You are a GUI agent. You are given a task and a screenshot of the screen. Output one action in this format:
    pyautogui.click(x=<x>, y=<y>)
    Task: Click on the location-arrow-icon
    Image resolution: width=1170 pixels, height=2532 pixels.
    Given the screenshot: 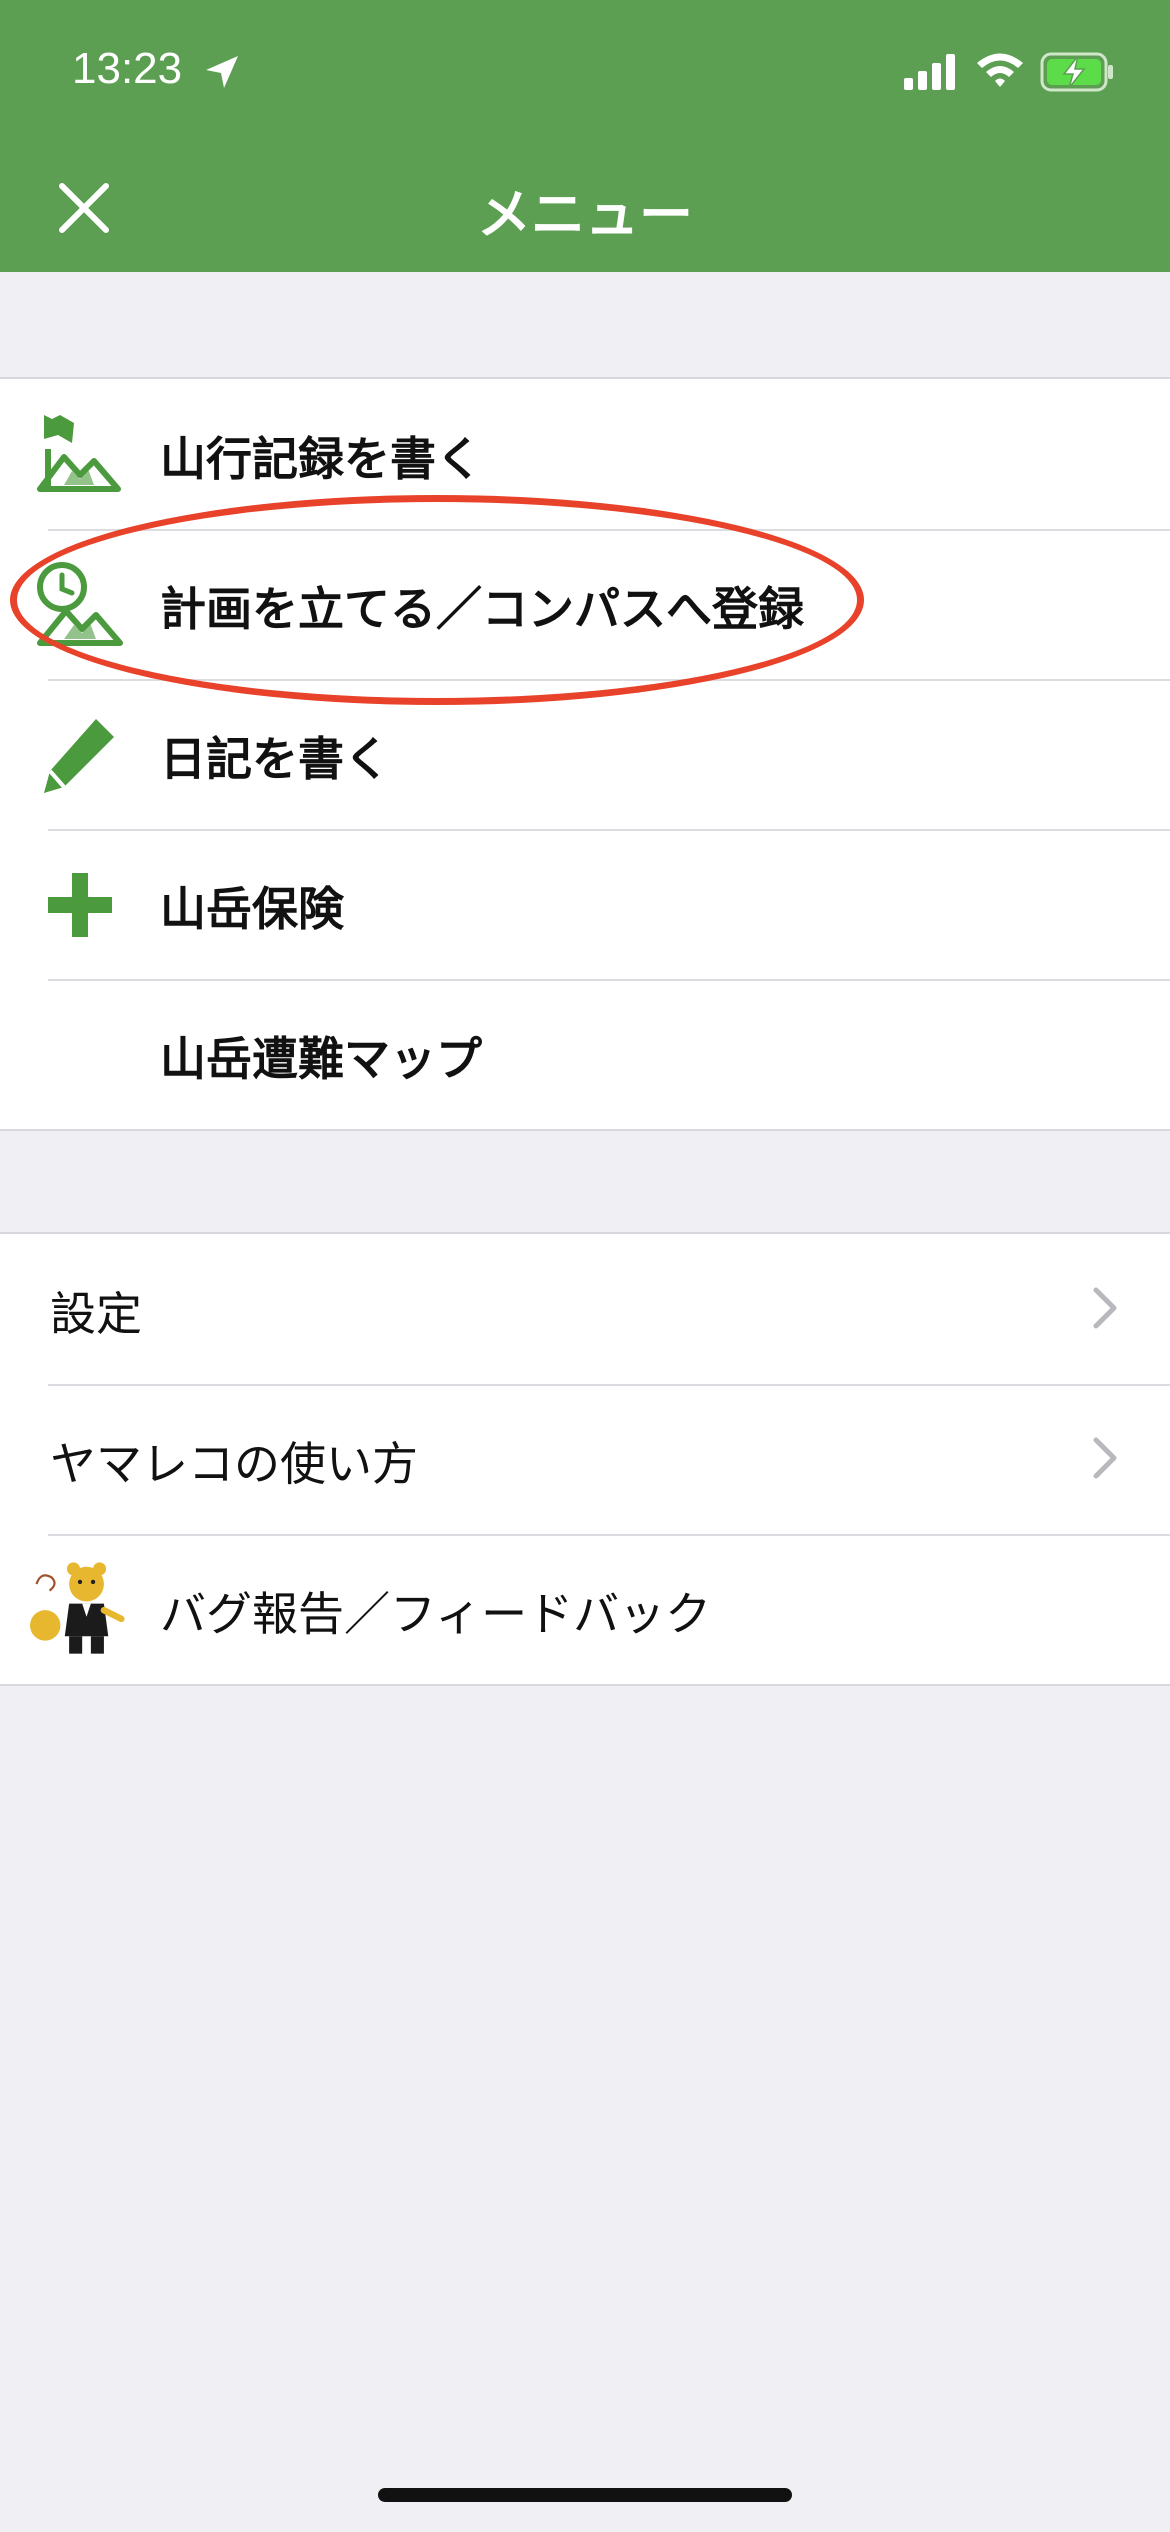 What is the action you would take?
    pyautogui.click(x=222, y=72)
    